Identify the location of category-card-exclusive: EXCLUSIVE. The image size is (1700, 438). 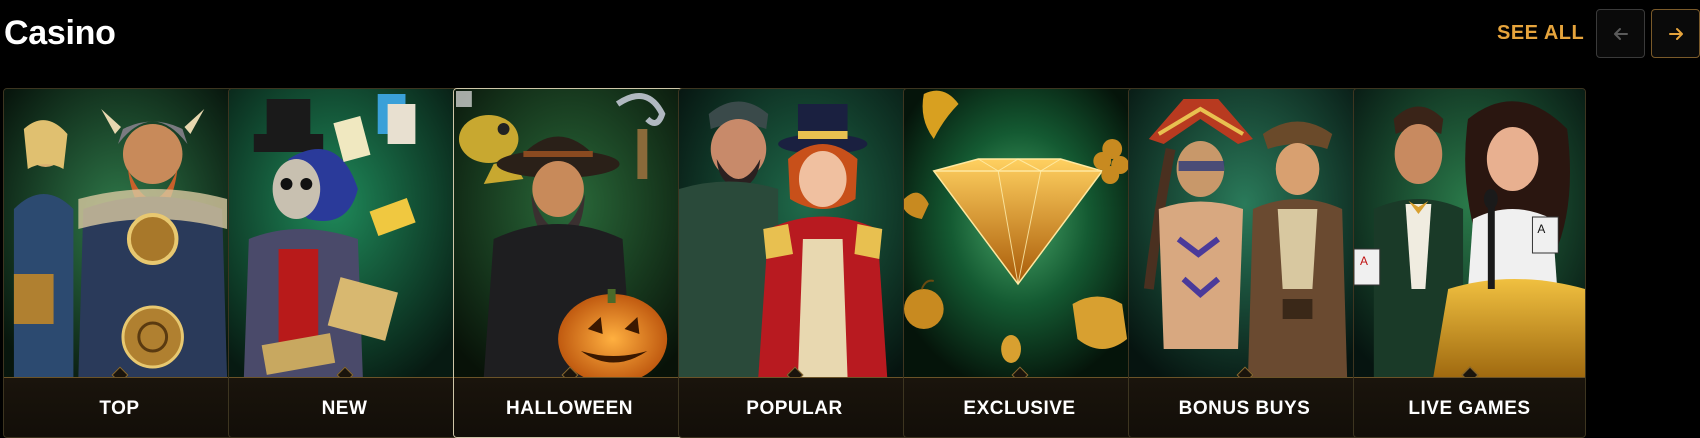
(1019, 263).